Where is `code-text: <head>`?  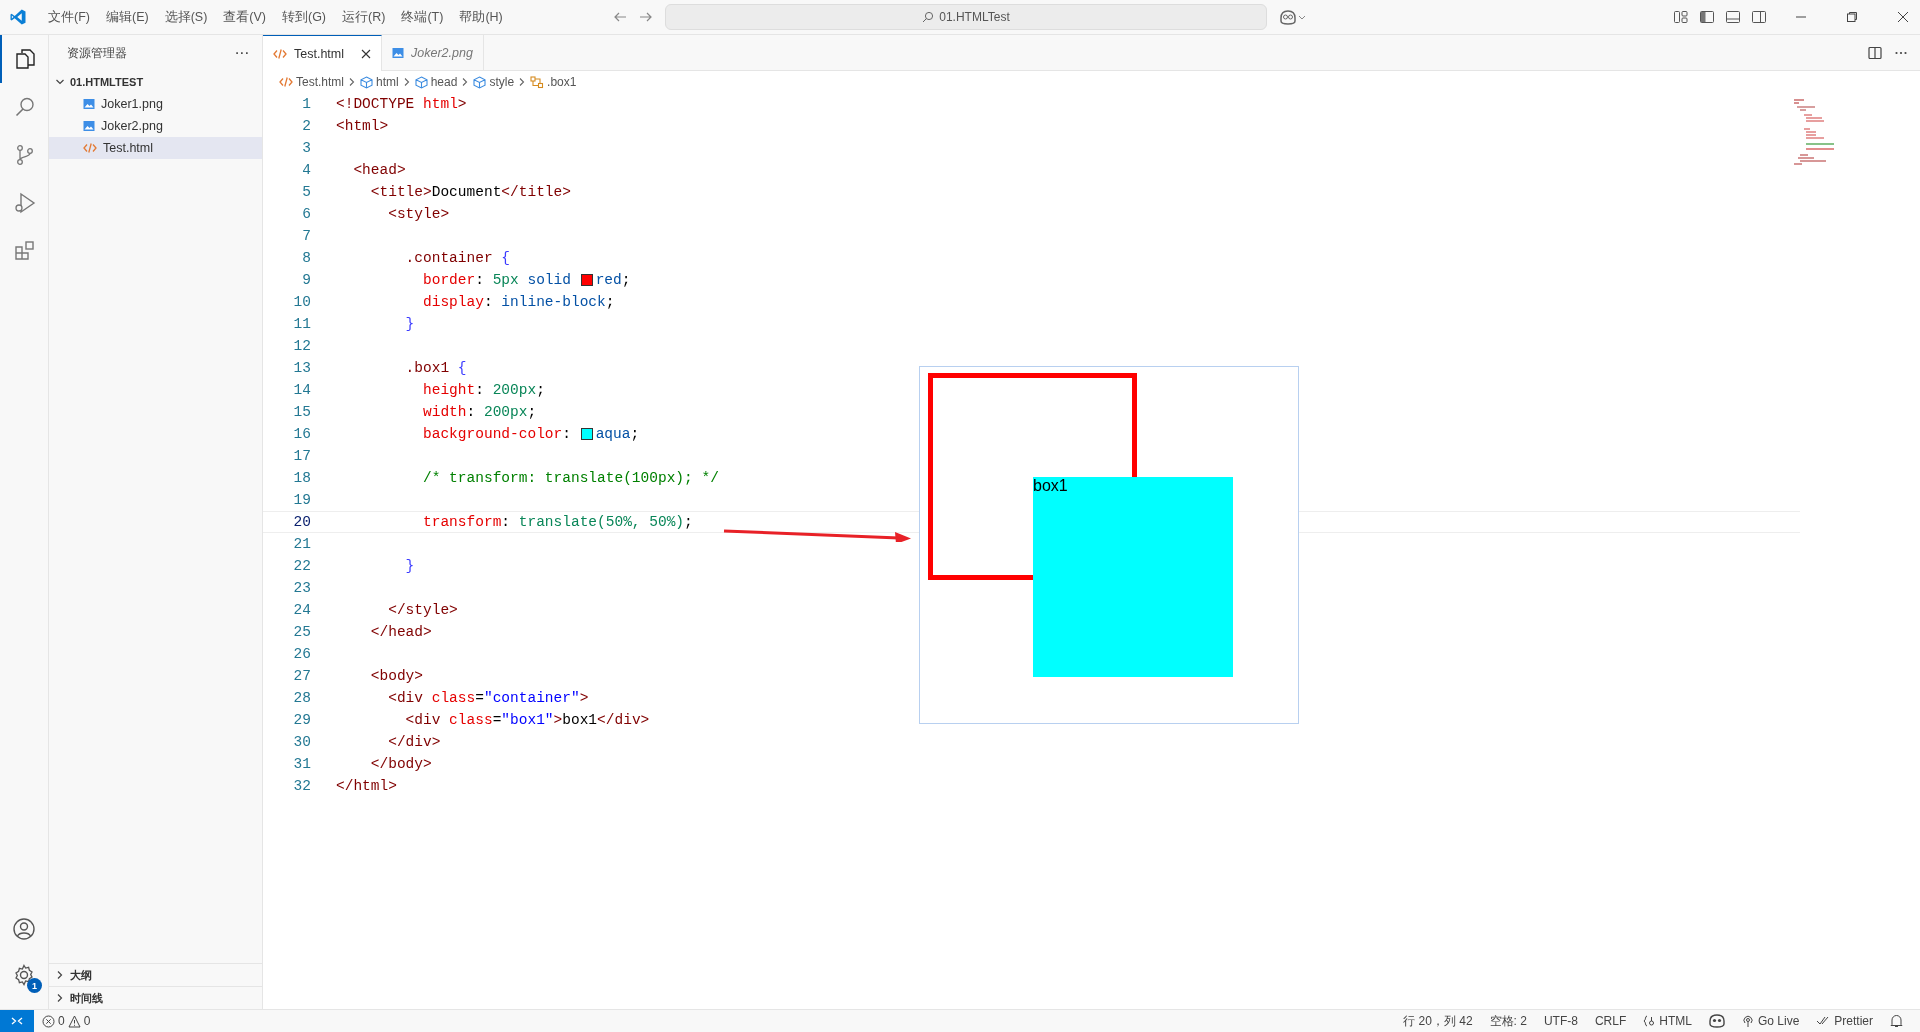 code-text: <head> is located at coordinates (379, 170).